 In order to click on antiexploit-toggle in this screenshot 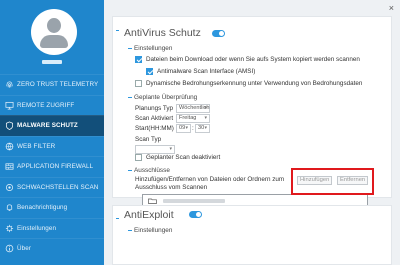, I will do `click(195, 214)`.